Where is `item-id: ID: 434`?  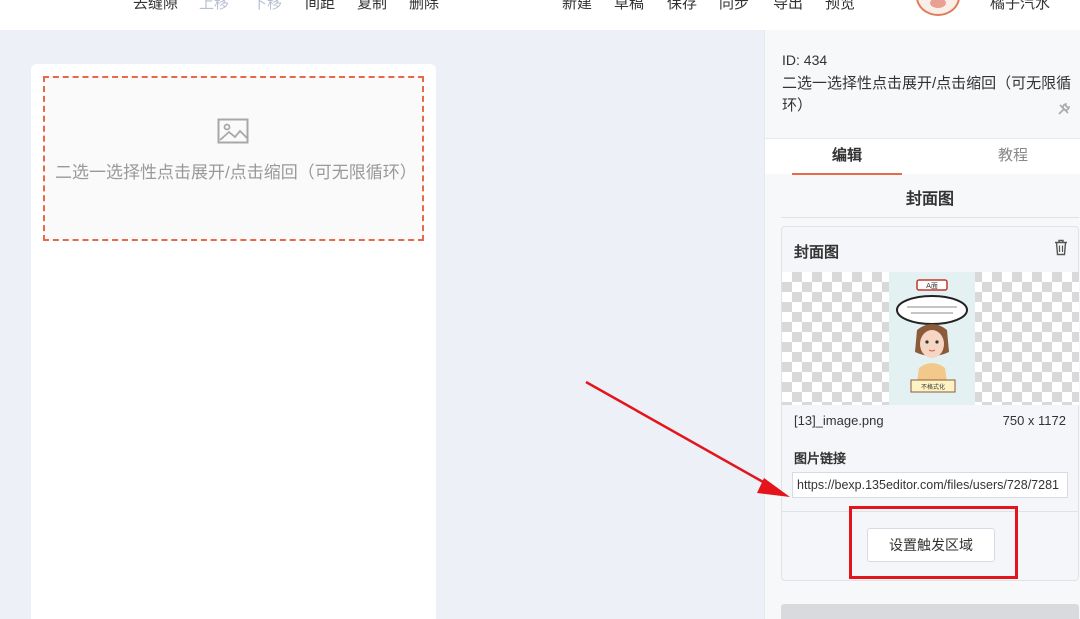
item-id: ID: 434 is located at coordinates (805, 60).